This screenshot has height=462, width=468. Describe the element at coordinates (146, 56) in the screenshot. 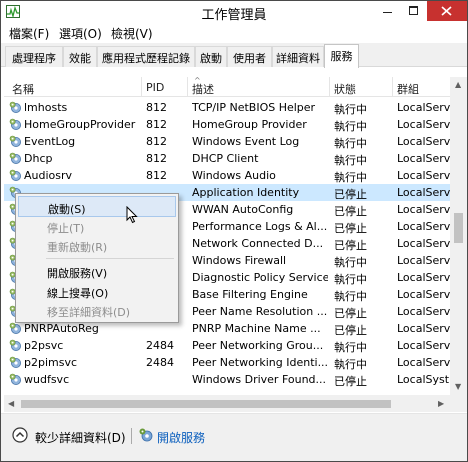

I see `tab-app-history: 應用程式歷程記錄` at that location.